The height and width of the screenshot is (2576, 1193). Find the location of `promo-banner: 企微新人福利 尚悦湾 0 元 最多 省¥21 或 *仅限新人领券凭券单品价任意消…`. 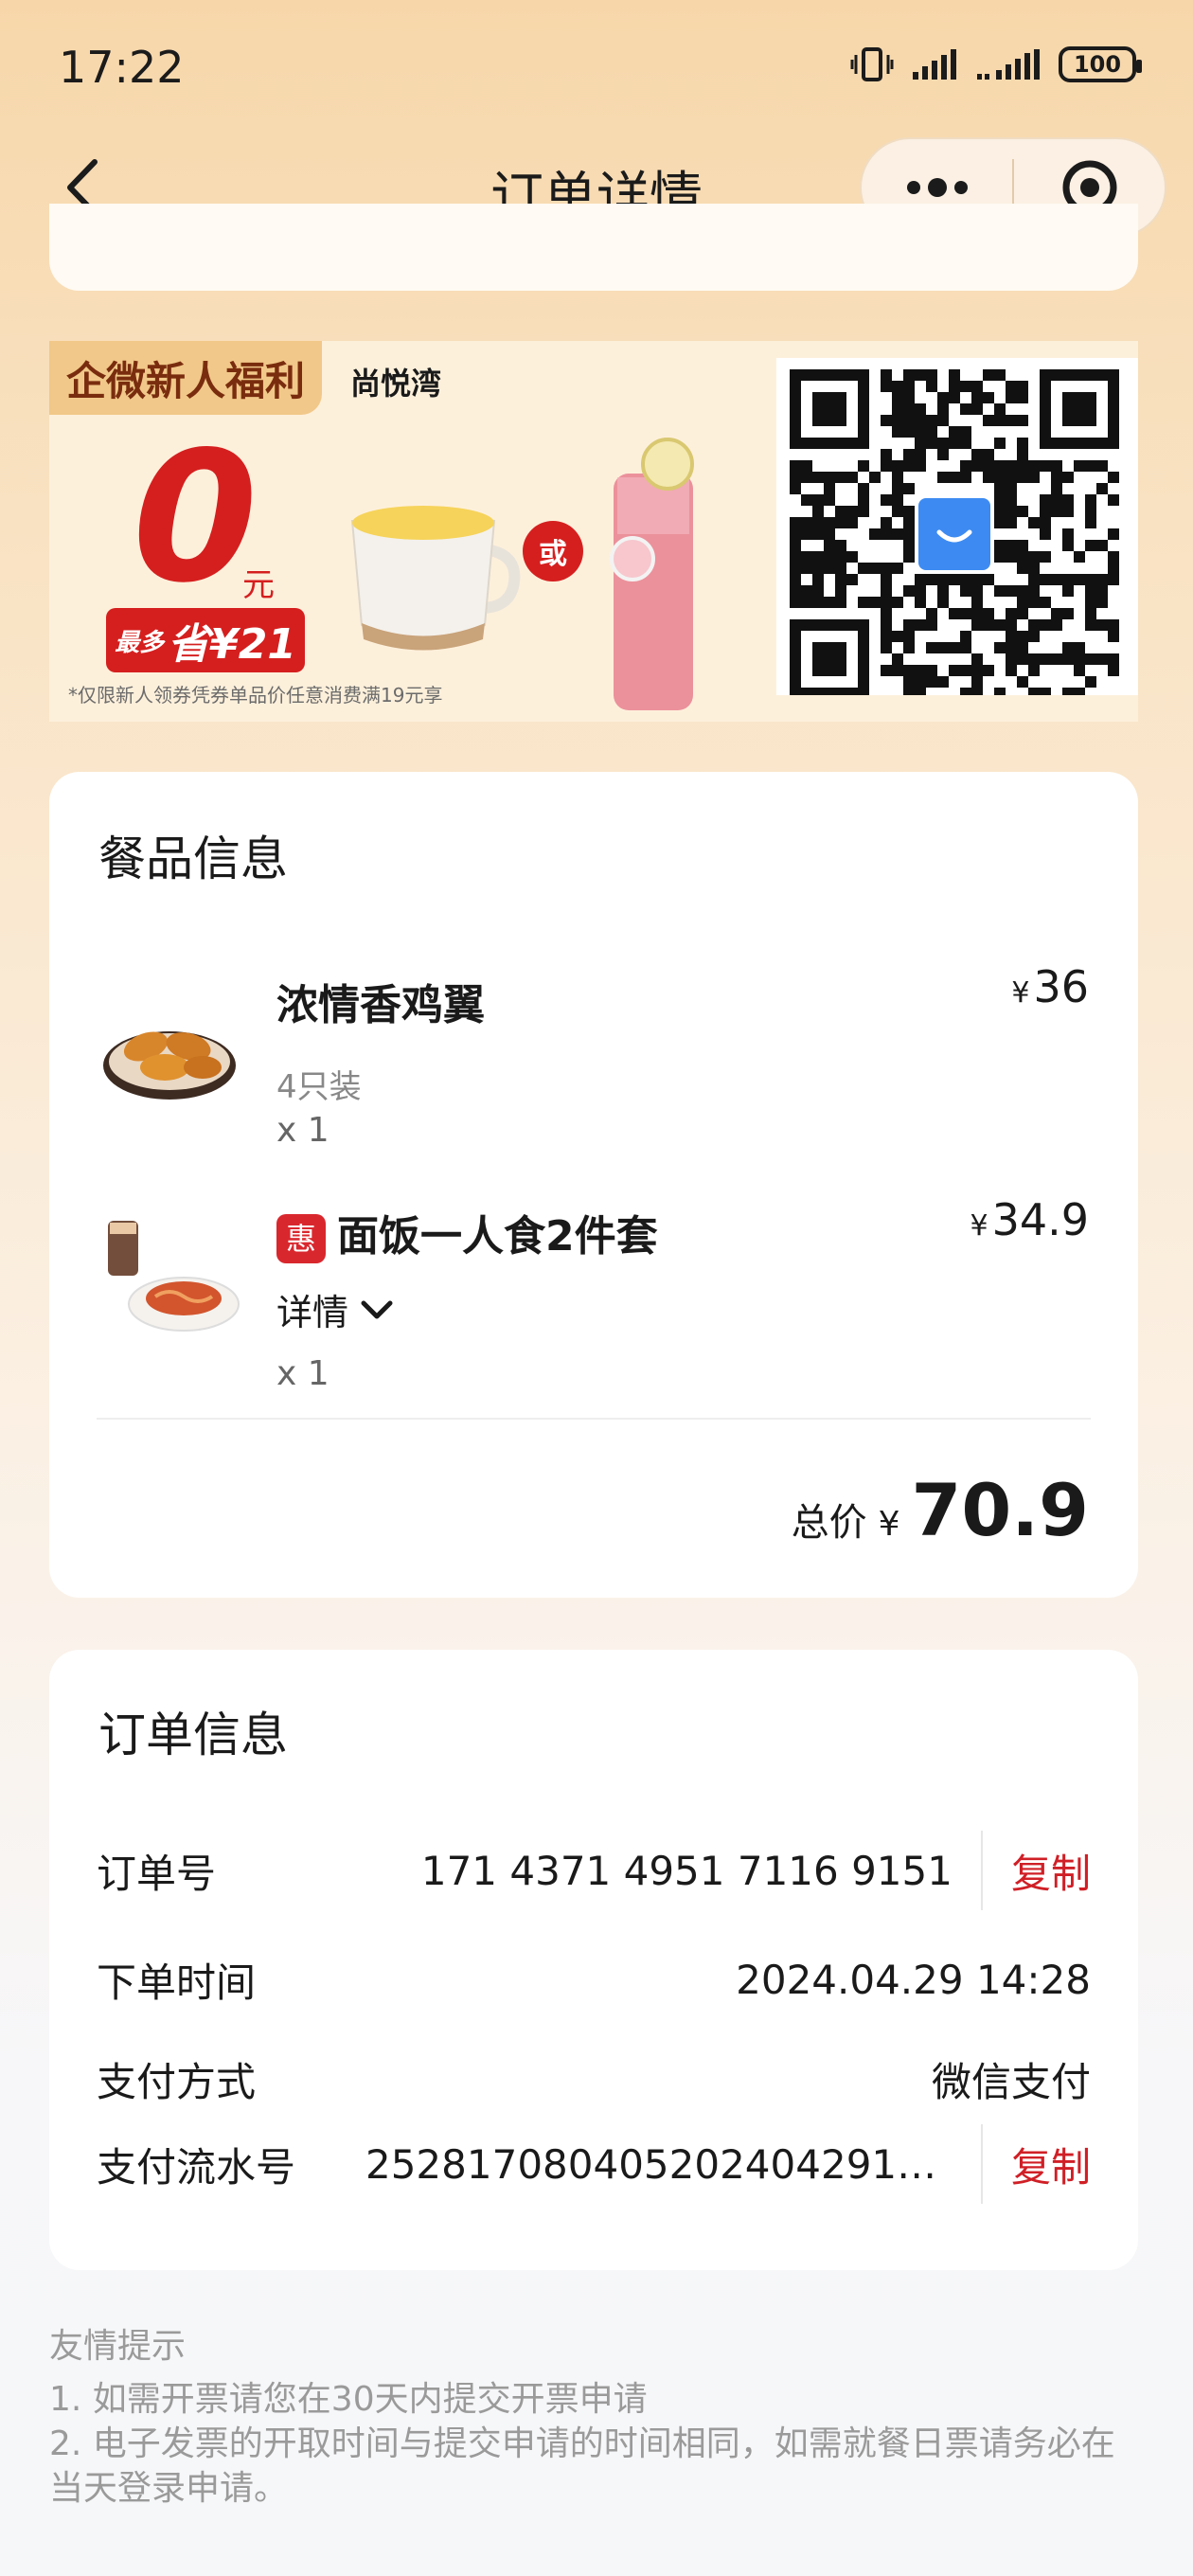

promo-banner: 企微新人福利 尚悦湾 0 元 最多 省¥21 或 *仅限新人领券凭券单品价任意消… is located at coordinates (593, 531).